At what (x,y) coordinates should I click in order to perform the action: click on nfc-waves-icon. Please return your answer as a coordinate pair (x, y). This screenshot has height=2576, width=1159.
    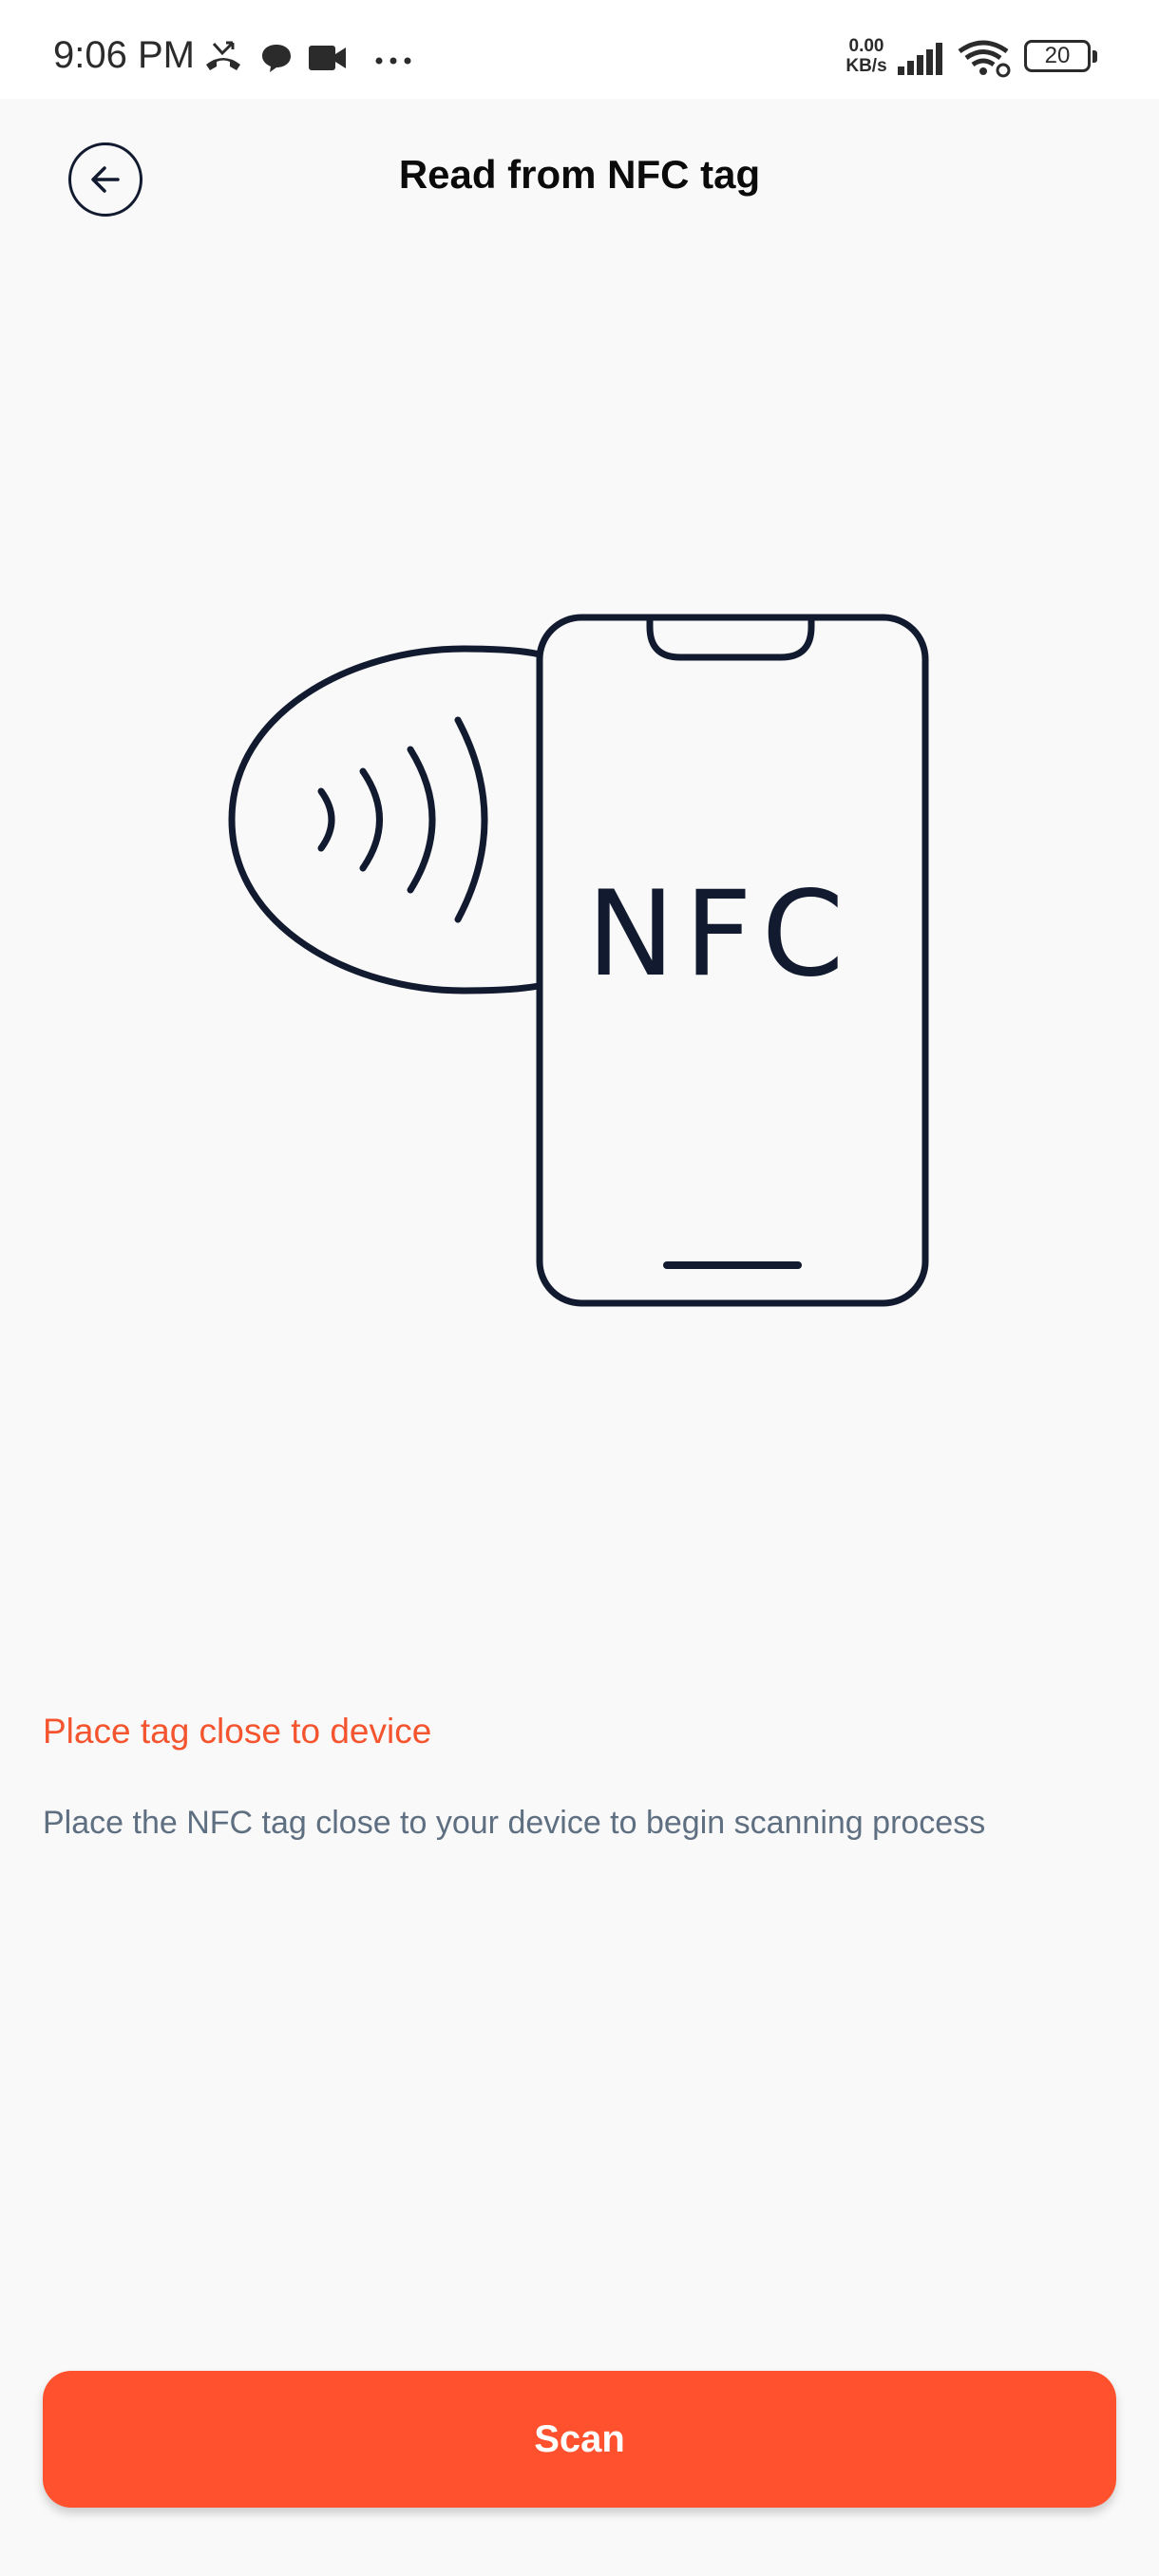
    Looking at the image, I should click on (402, 819).